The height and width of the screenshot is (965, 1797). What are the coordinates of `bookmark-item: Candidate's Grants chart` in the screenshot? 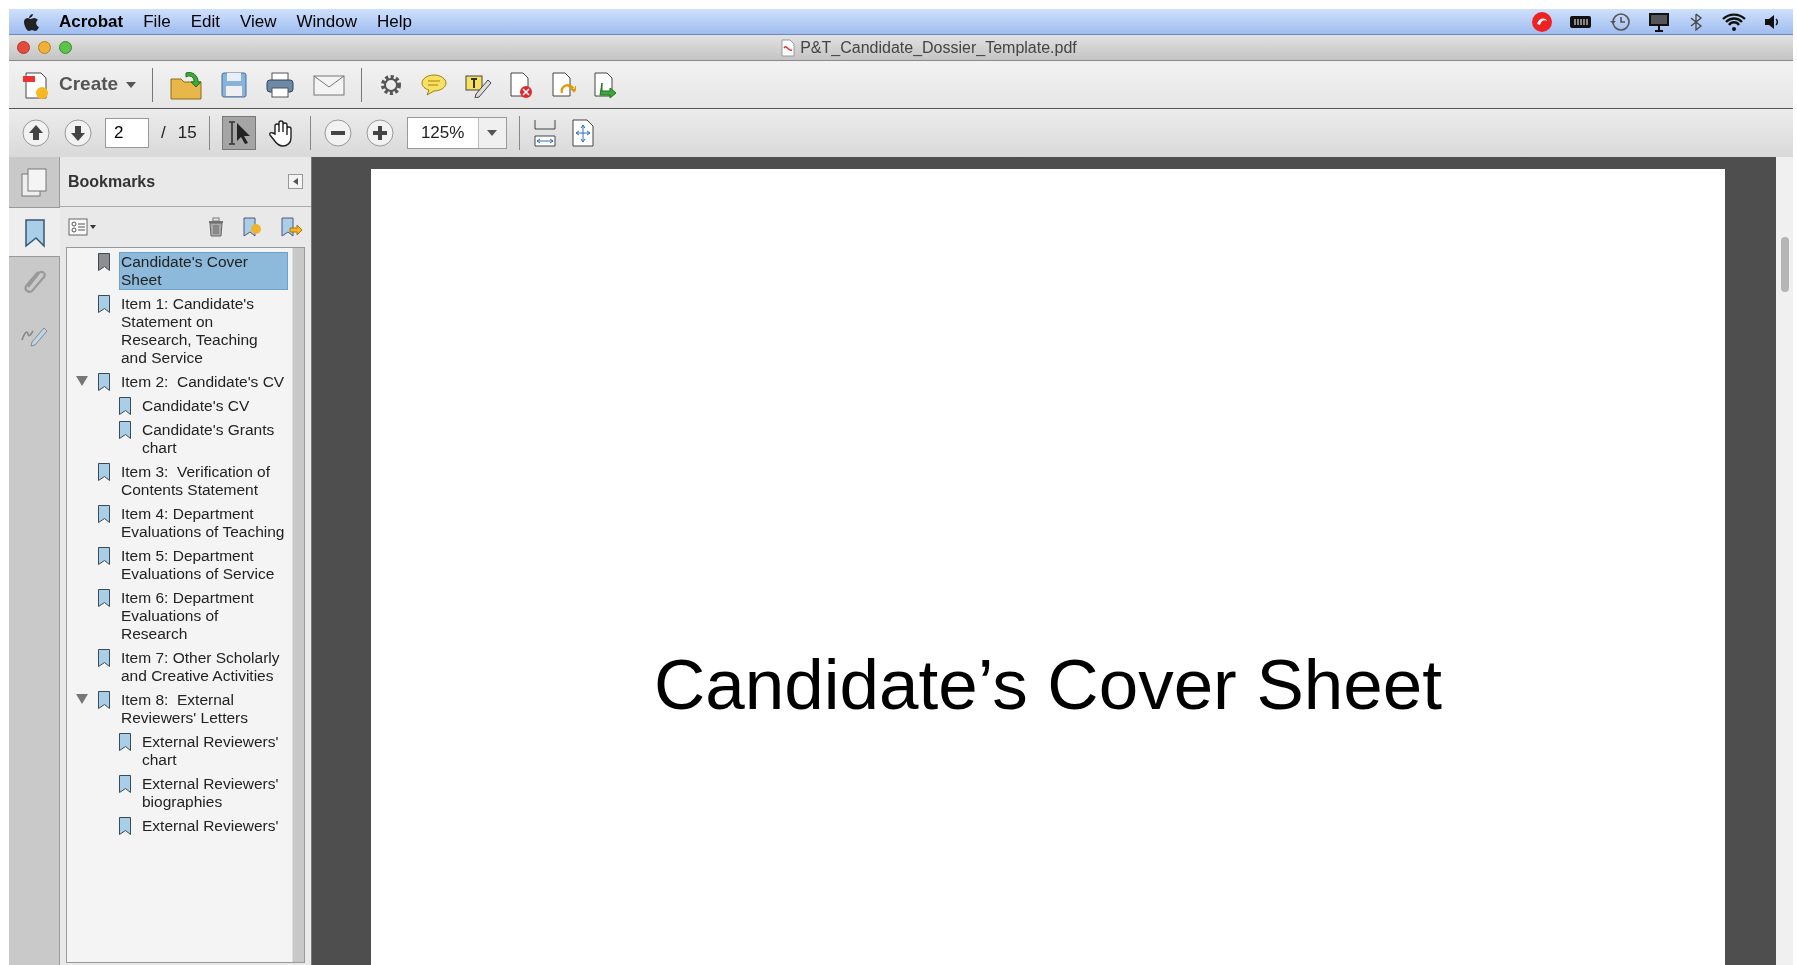 It's located at (214, 439).